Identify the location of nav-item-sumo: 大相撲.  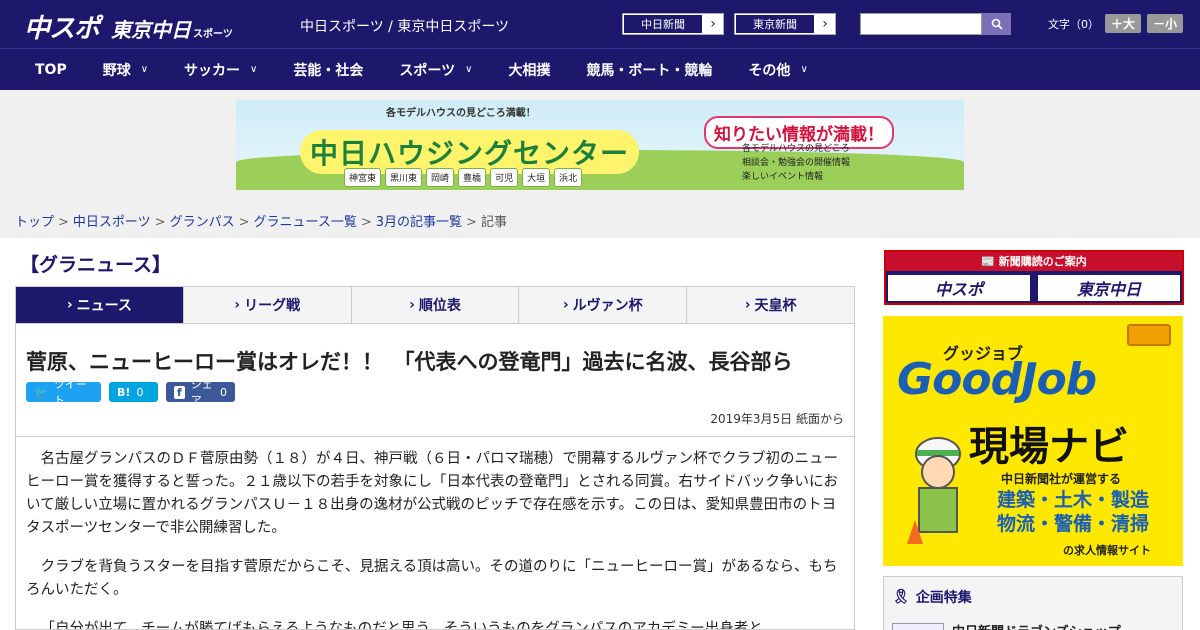
(529, 70).